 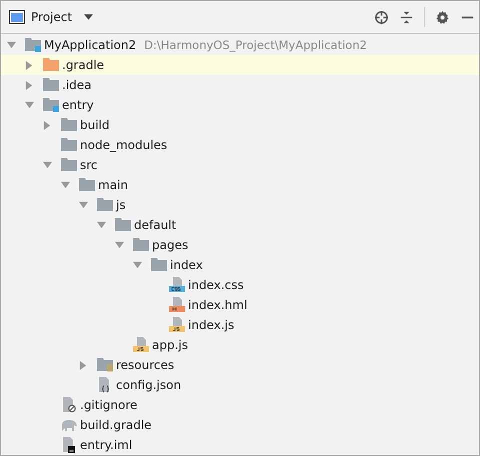 I want to click on crosshair-icon, so click(x=381, y=17).